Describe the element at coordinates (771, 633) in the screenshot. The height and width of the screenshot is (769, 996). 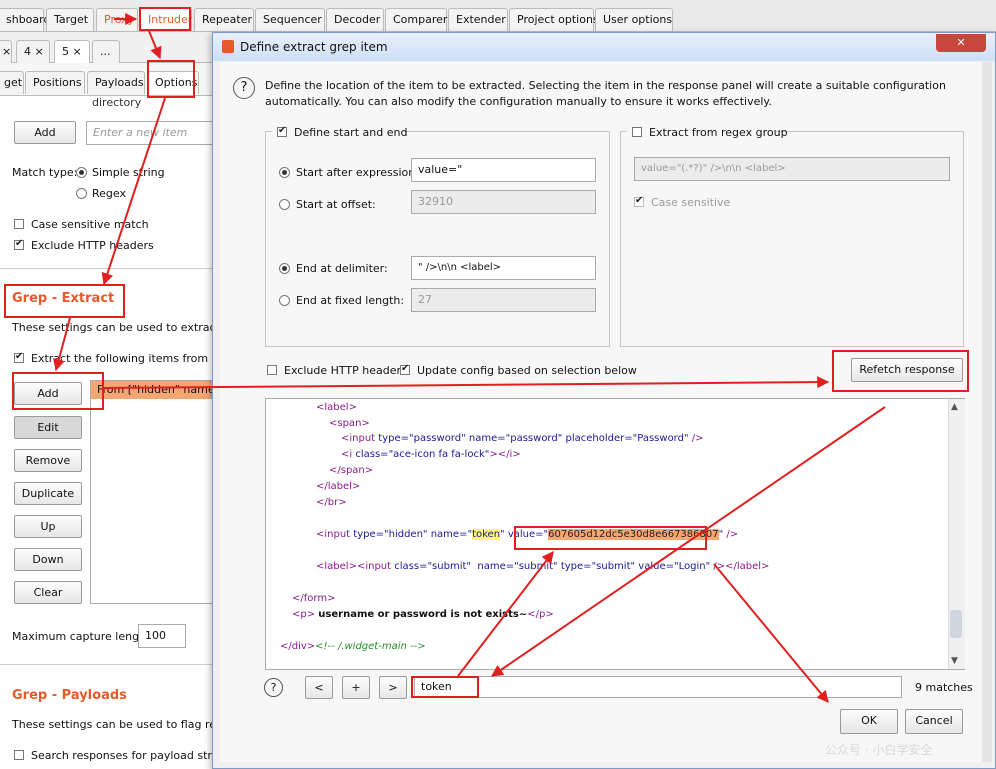
I see `arrow-value-to-ok` at that location.